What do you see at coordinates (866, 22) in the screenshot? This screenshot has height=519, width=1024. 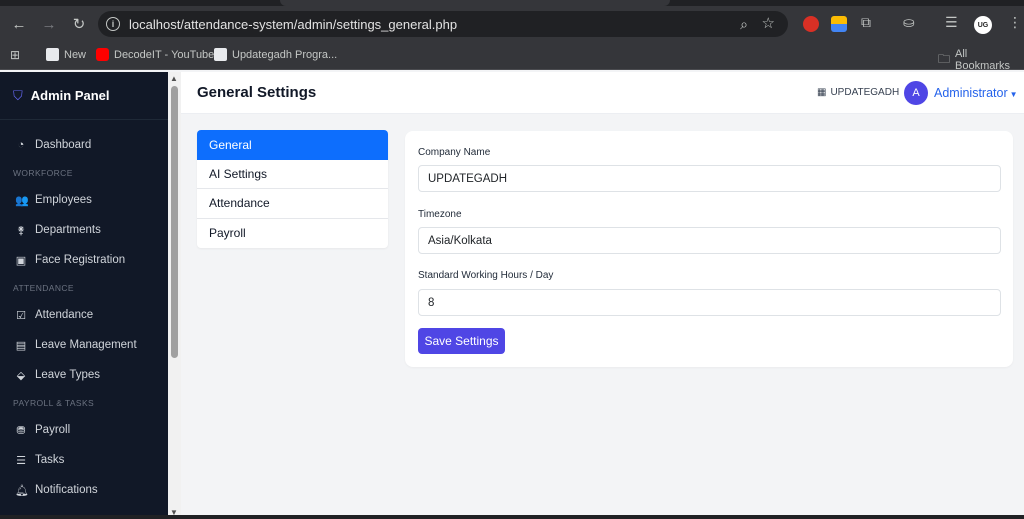 I see `extensions-puzzle-icon: ⧉` at bounding box center [866, 22].